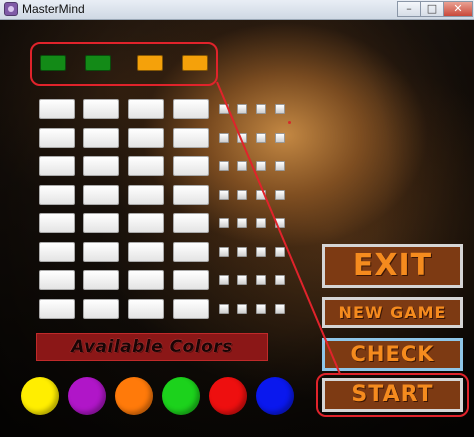 The image size is (474, 437). What do you see at coordinates (53, 9) in the screenshot?
I see `window-title: MasterMind` at bounding box center [53, 9].